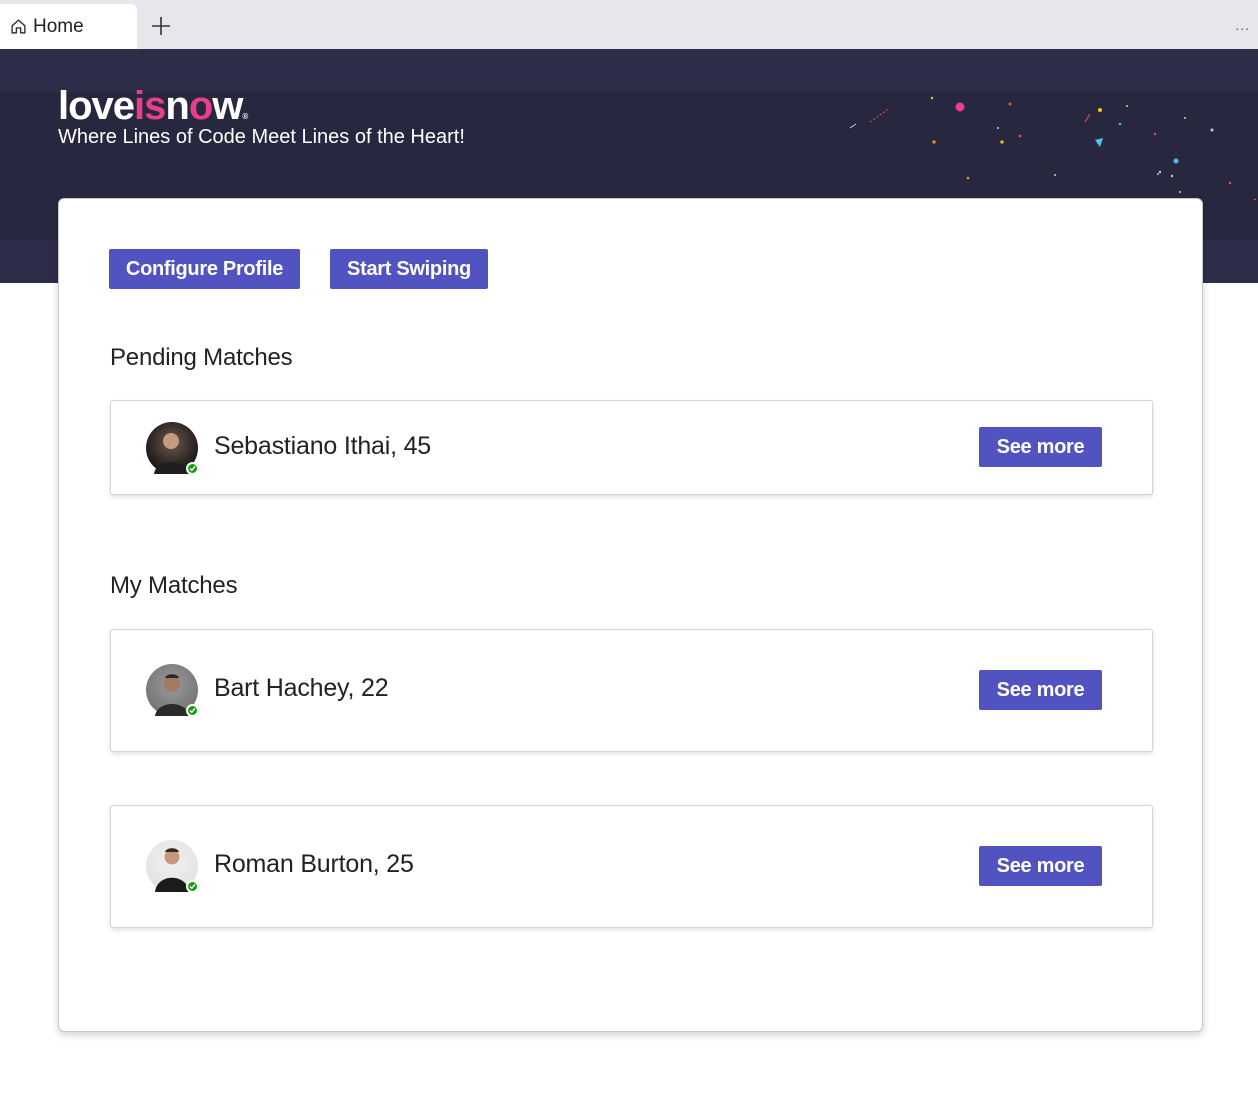  I want to click on logo-text-o: o, so click(200, 106).